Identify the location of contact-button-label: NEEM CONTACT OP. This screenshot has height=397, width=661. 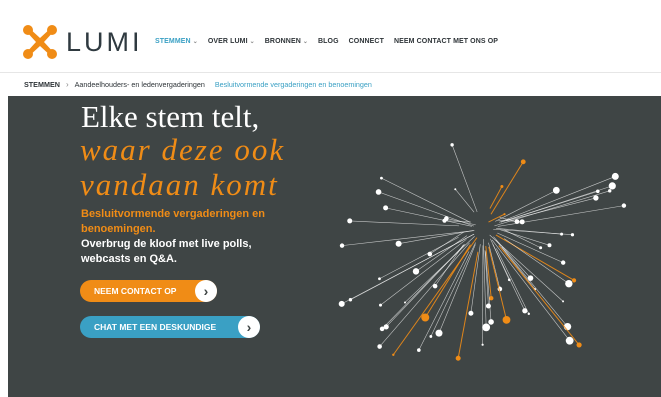
(135, 291).